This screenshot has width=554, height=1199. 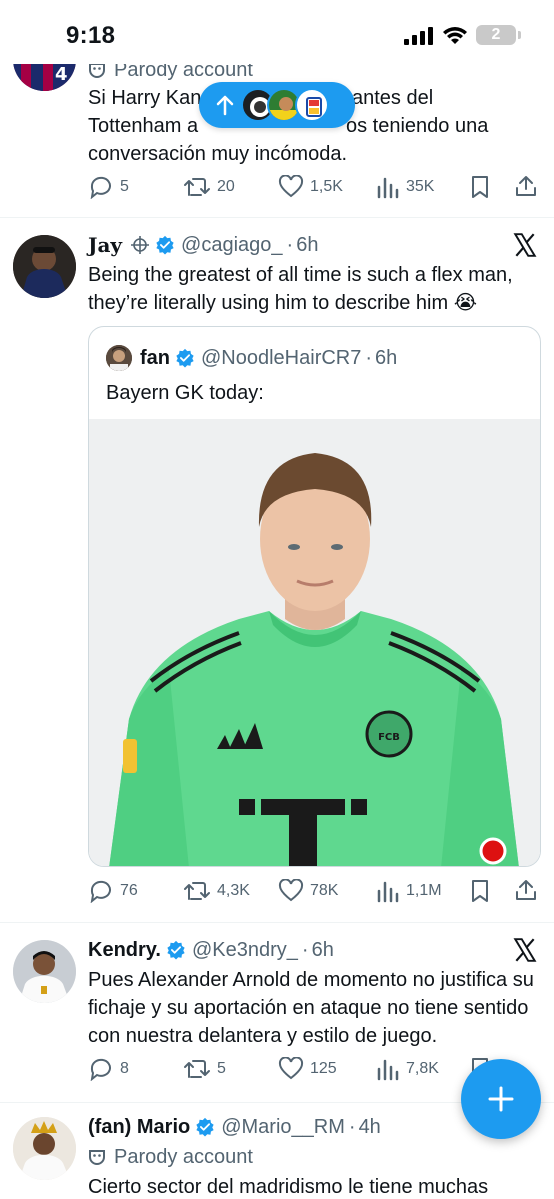 I want to click on like-button: 125, so click(x=307, y=1069).